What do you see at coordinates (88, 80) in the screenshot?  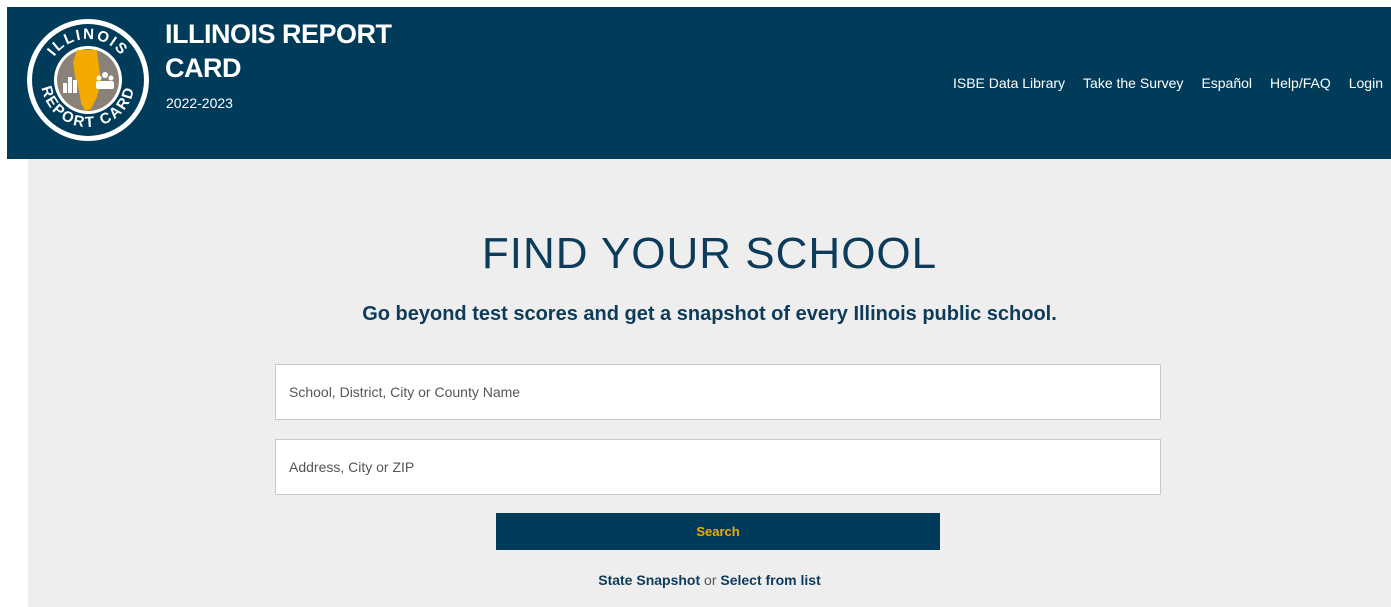 I see `illinois-report-card-logo: ILLINOIS REPORT CARD` at bounding box center [88, 80].